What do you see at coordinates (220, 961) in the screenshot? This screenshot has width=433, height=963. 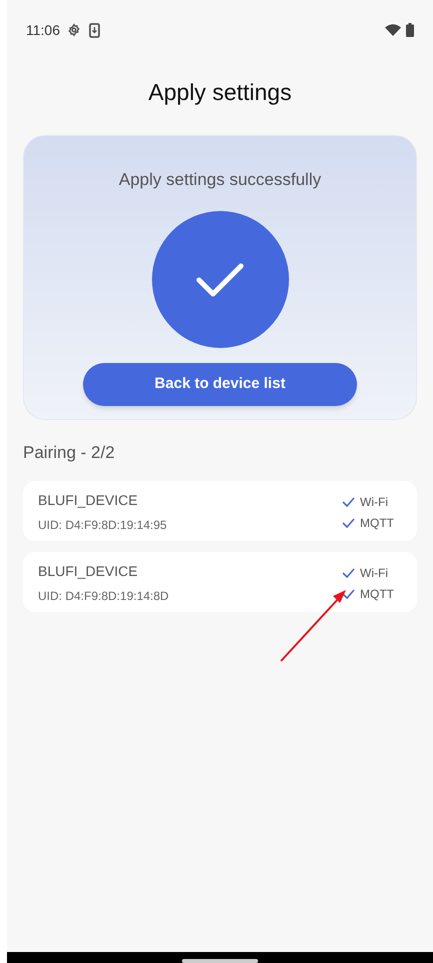 I see `home-indicator` at bounding box center [220, 961].